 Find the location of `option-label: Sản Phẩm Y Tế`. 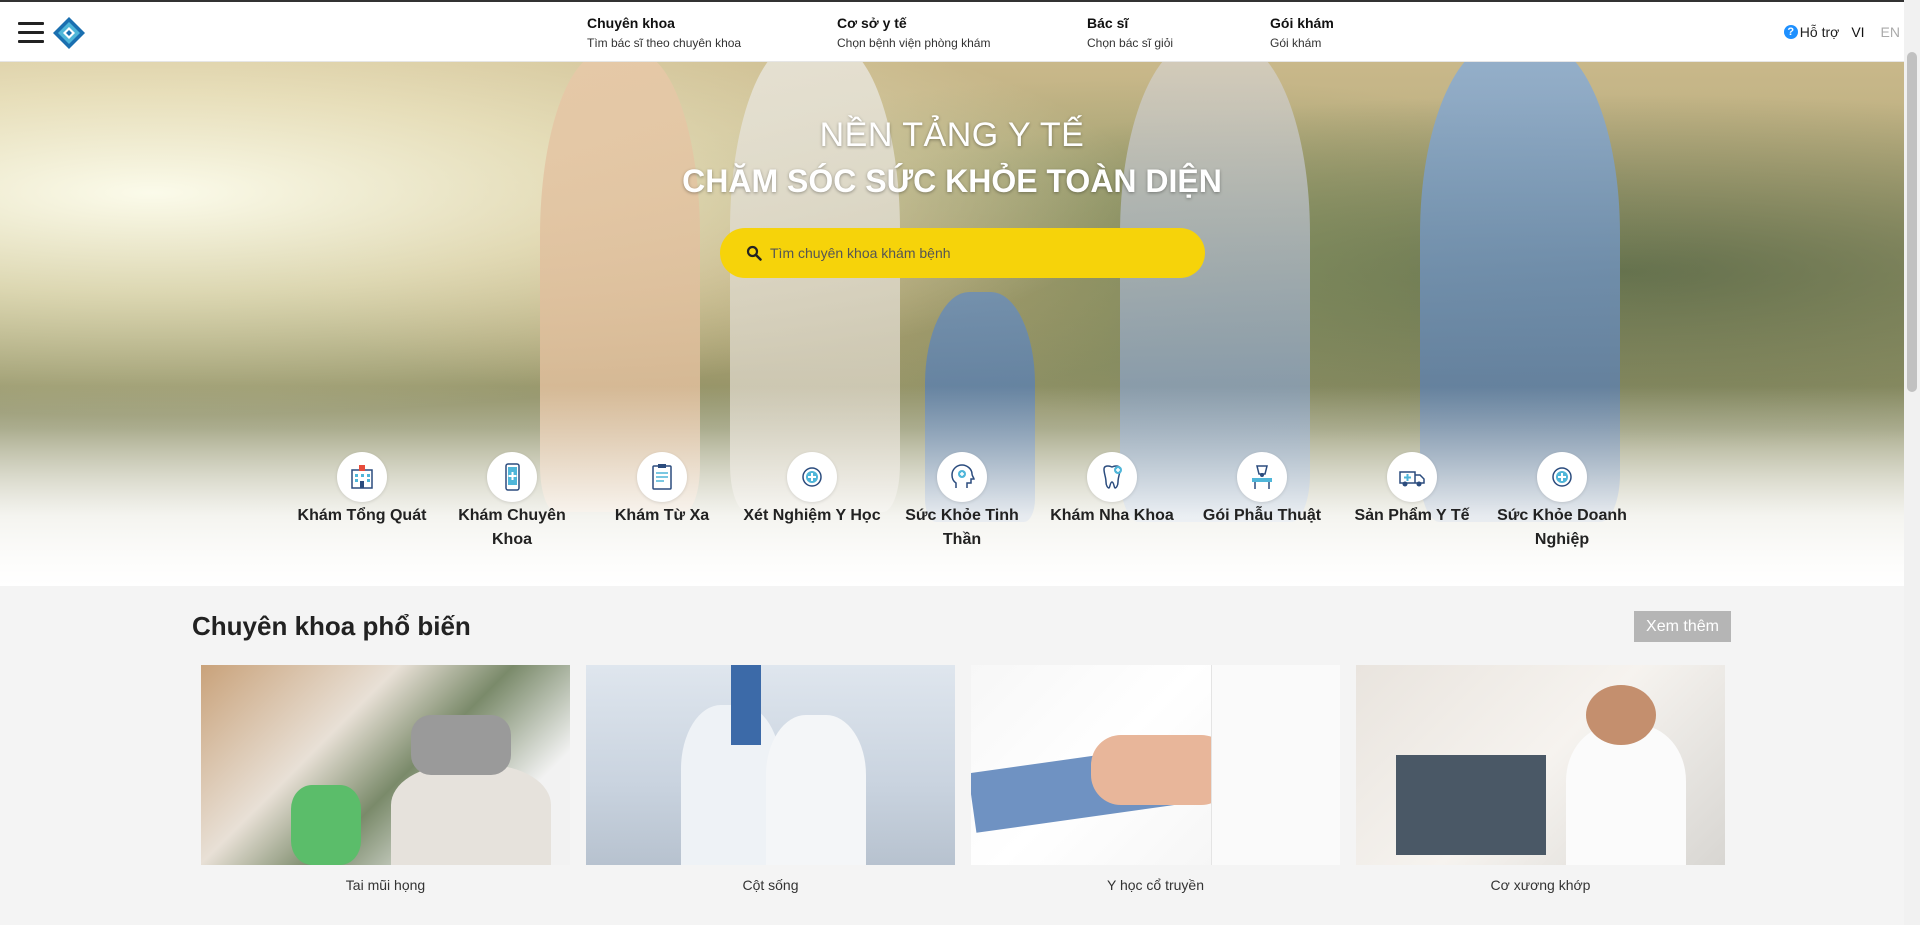

option-label: Sản Phẩm Y Tế is located at coordinates (1412, 515).